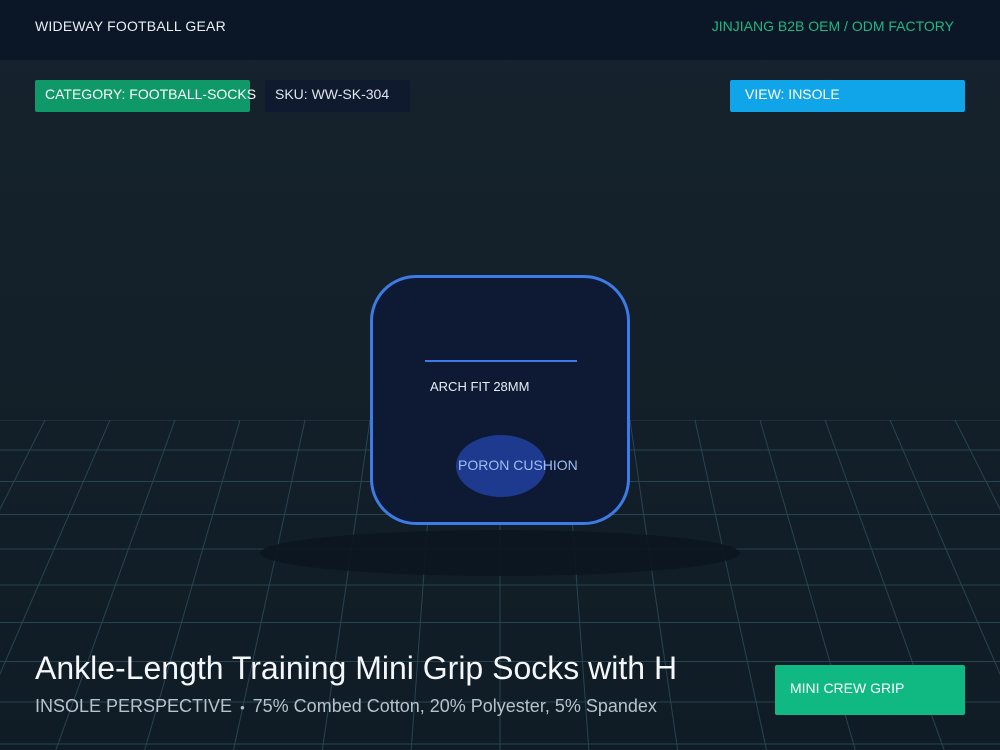 The image size is (1000, 750). I want to click on factory-label: JINJIANG B2B OEM / ODM FACTORY, so click(832, 26).